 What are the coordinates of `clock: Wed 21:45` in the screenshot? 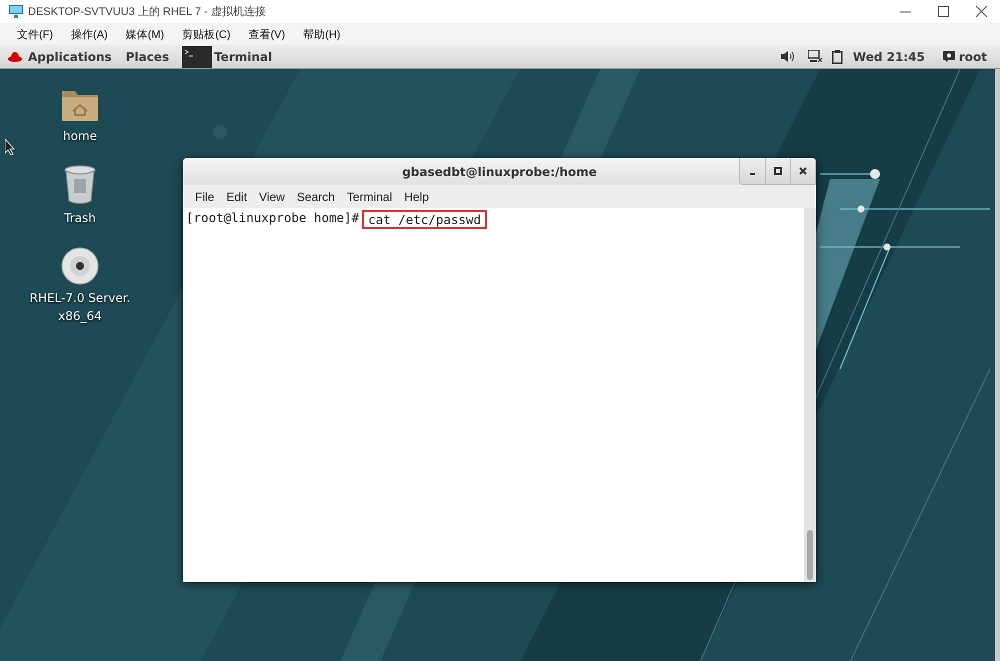 It's located at (888, 57).